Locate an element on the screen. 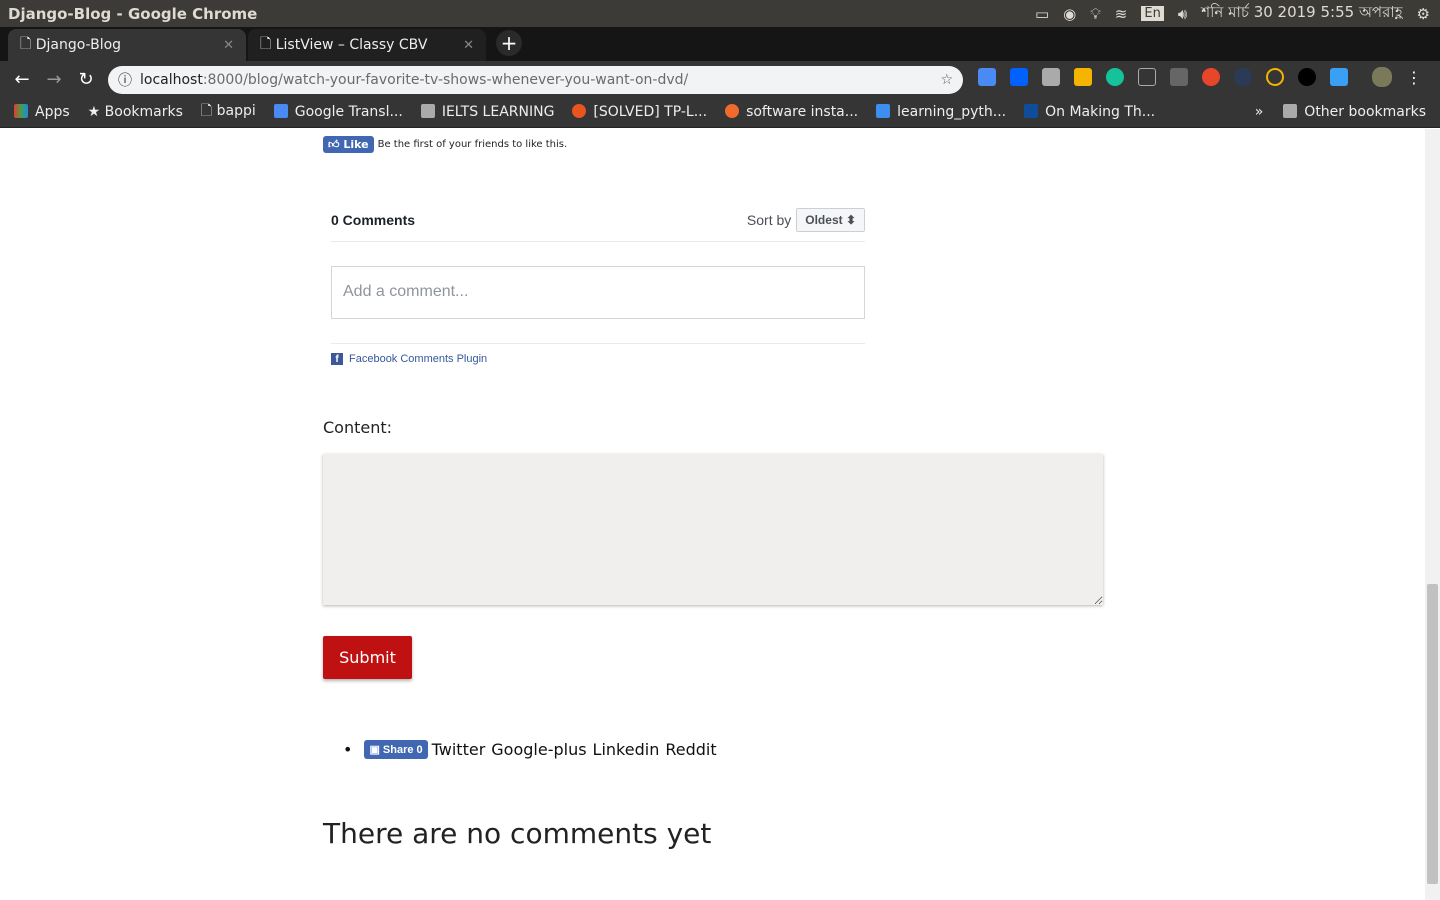  grammarly-icon is located at coordinates (1115, 77).